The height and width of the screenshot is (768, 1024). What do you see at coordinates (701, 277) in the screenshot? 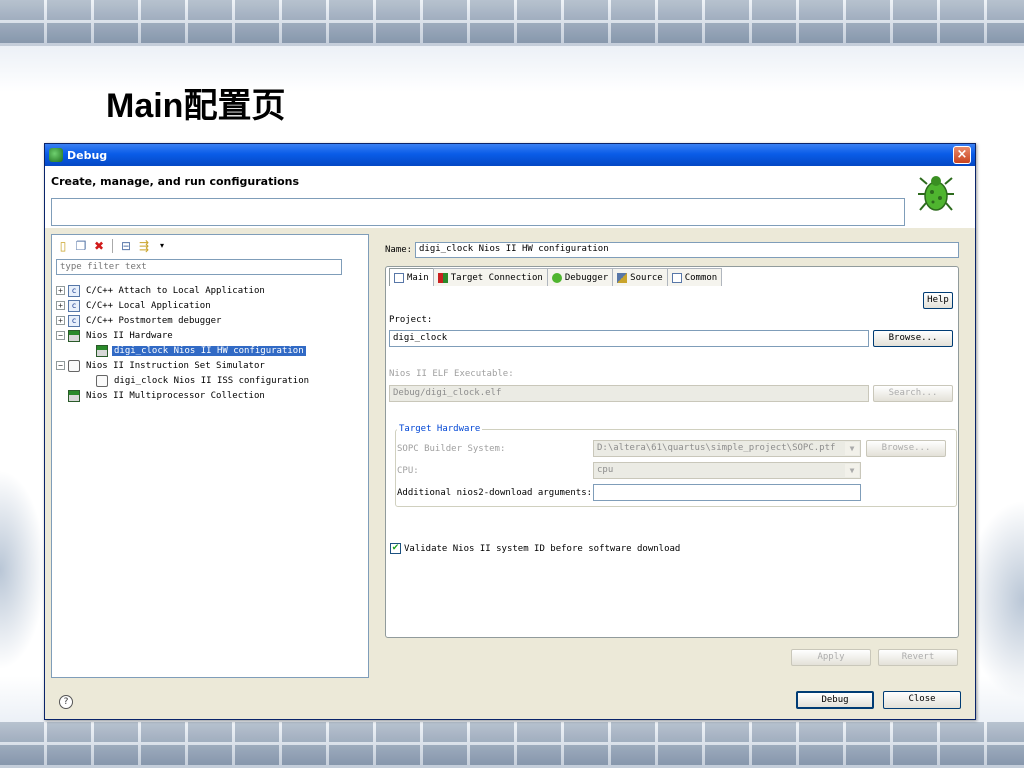
I see `tab-label: Common` at bounding box center [701, 277].